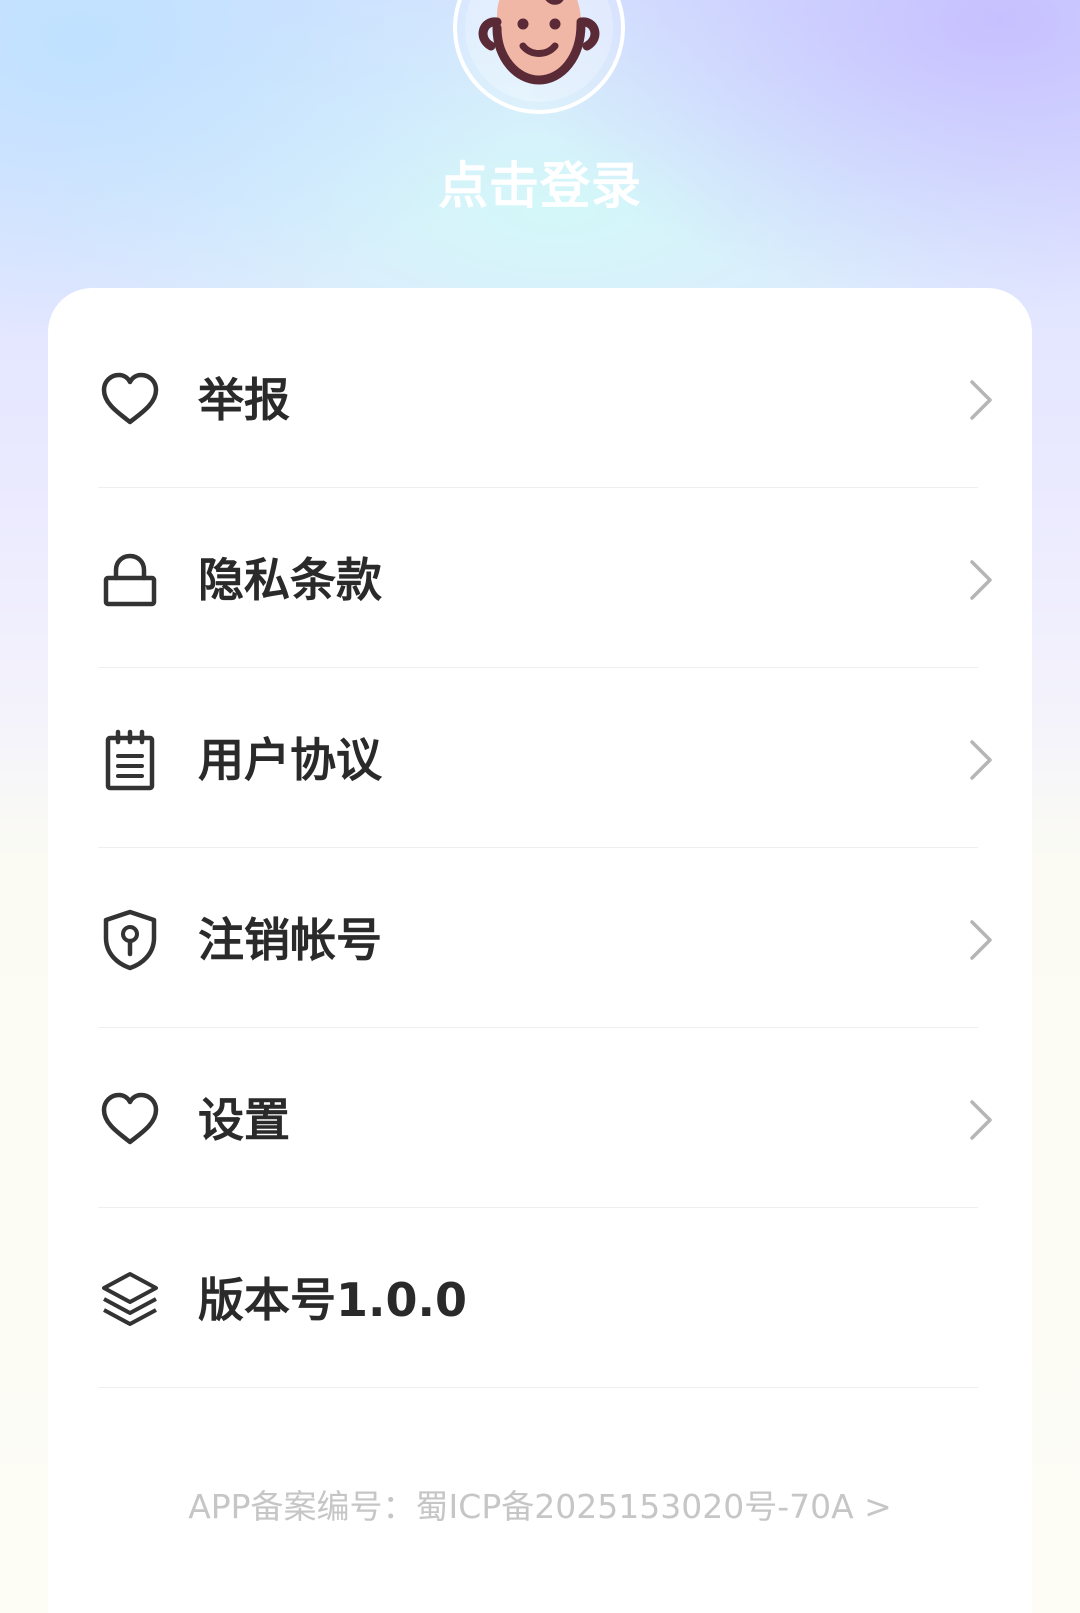  What do you see at coordinates (244, 400) in the screenshot?
I see `menu-item-label: 举报` at bounding box center [244, 400].